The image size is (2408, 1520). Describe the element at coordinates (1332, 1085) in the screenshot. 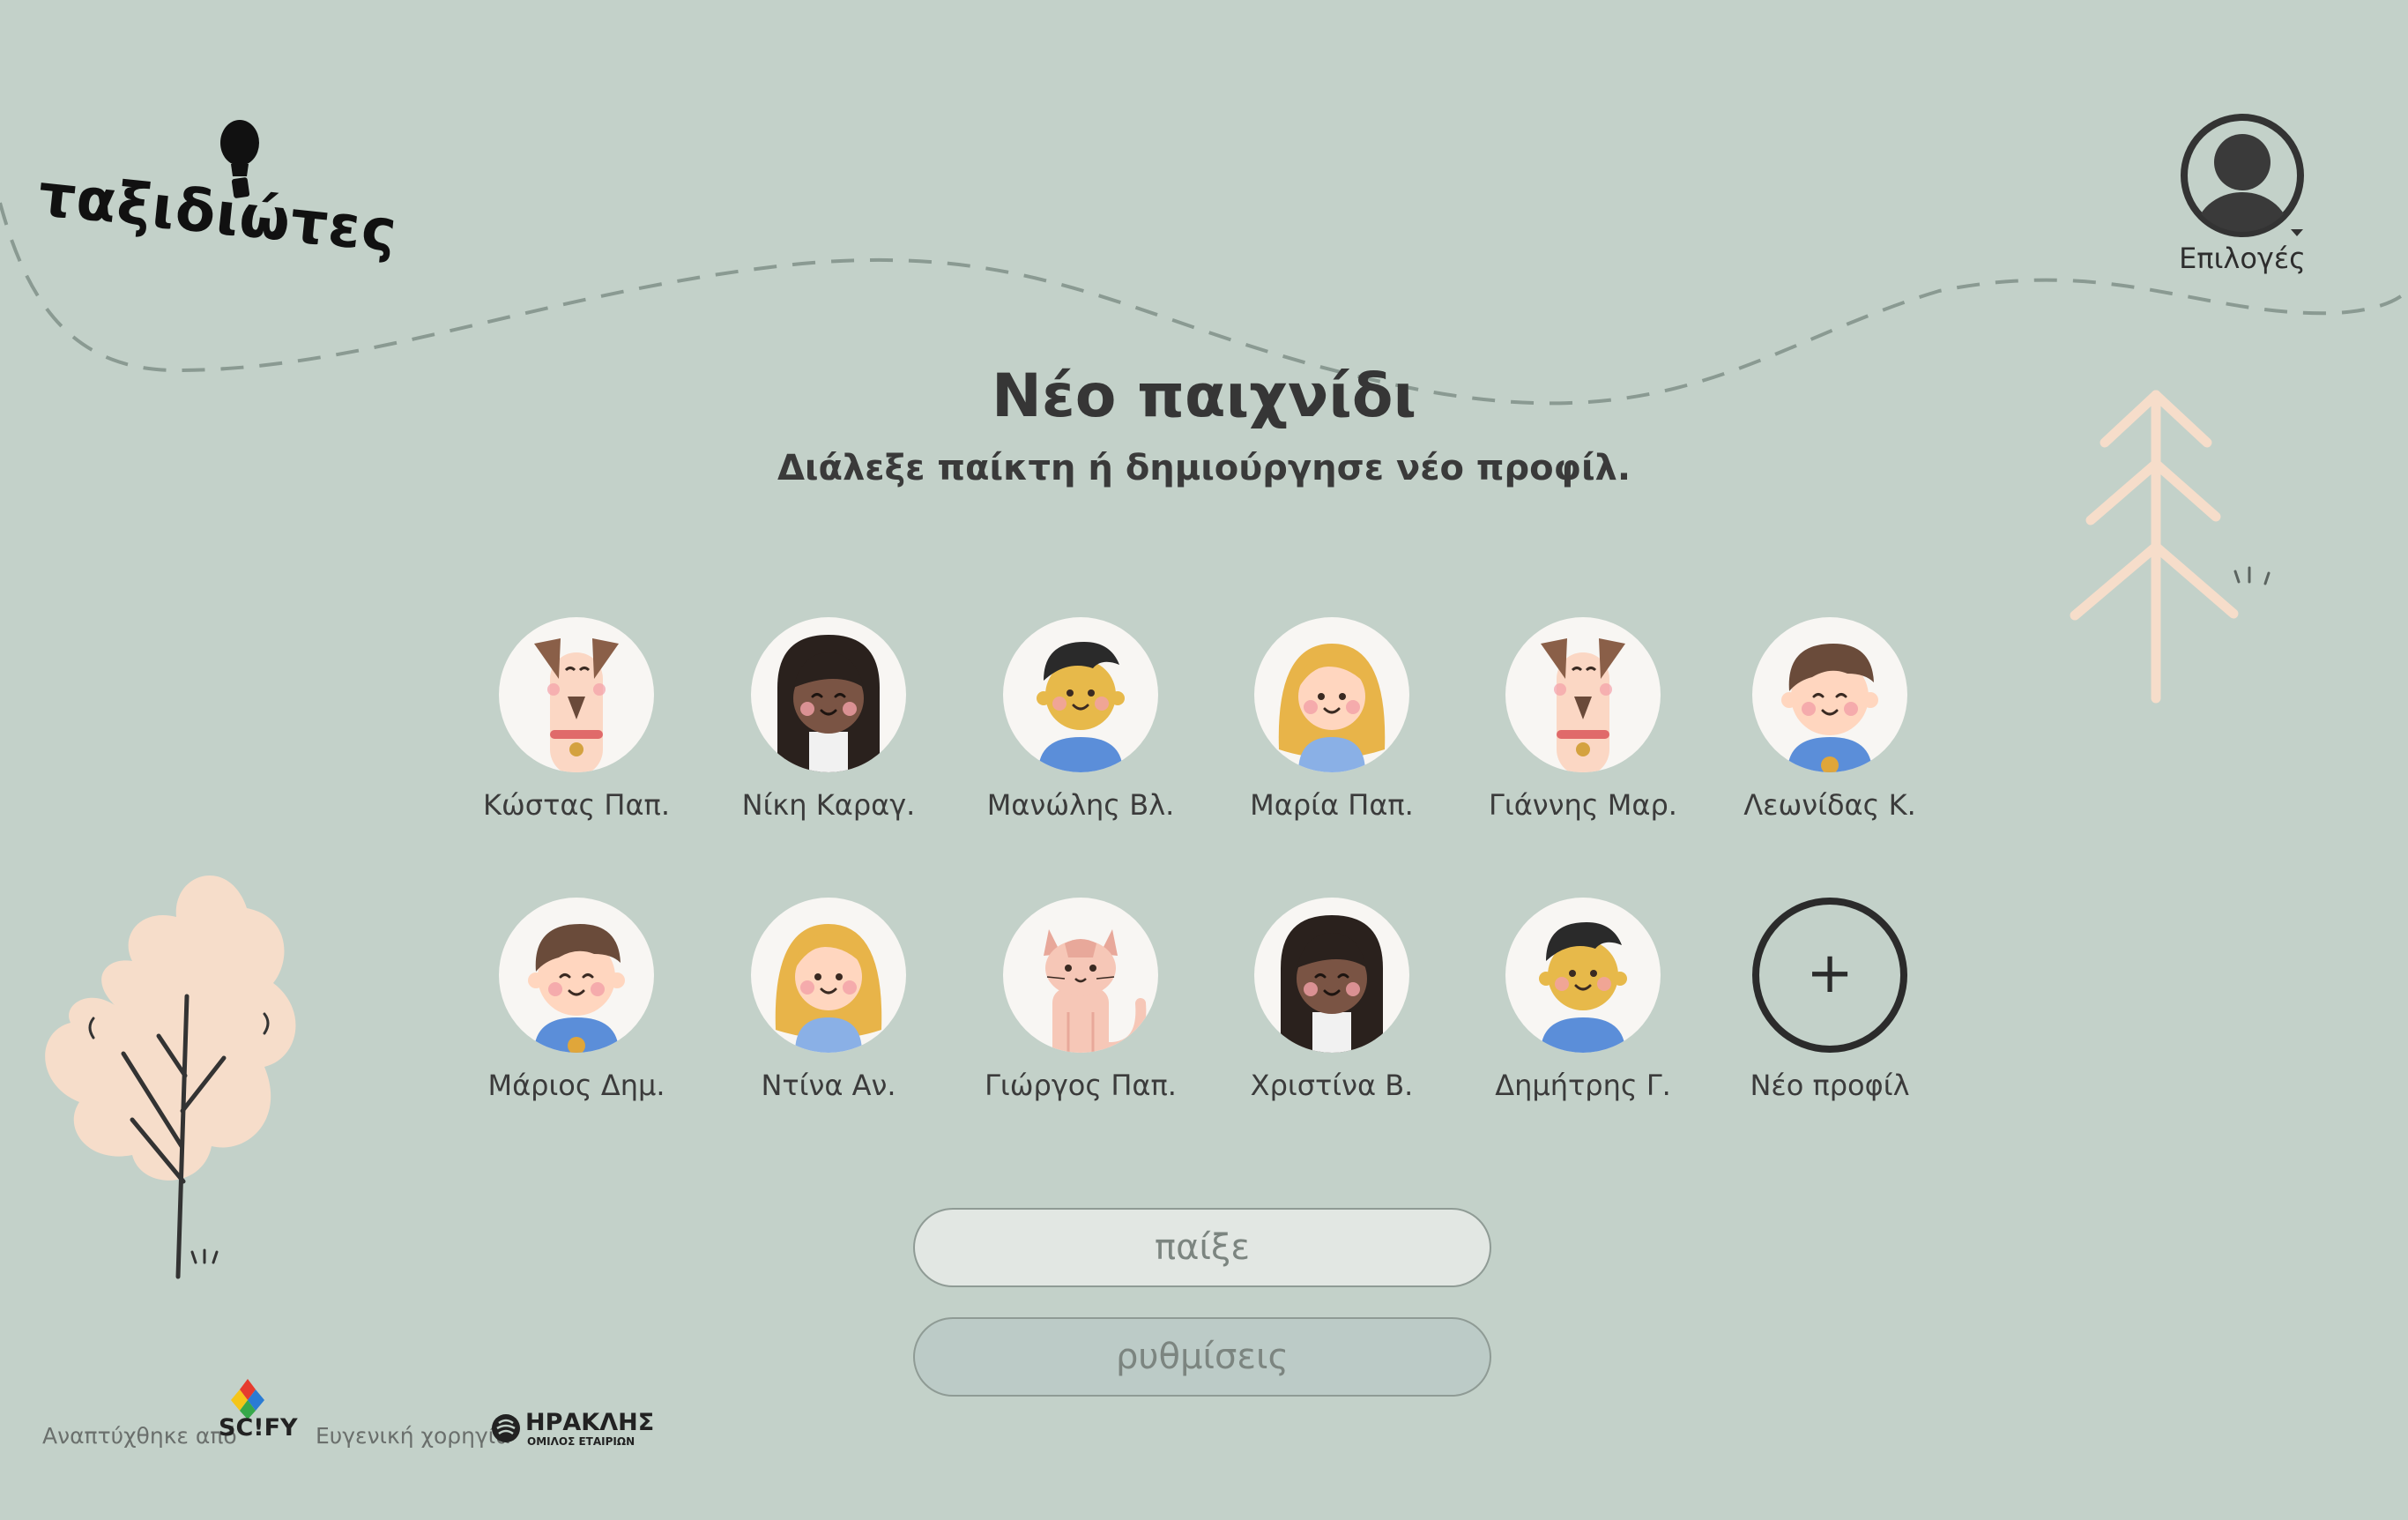

I see `profile-name: Χριστίνα Β.` at that location.